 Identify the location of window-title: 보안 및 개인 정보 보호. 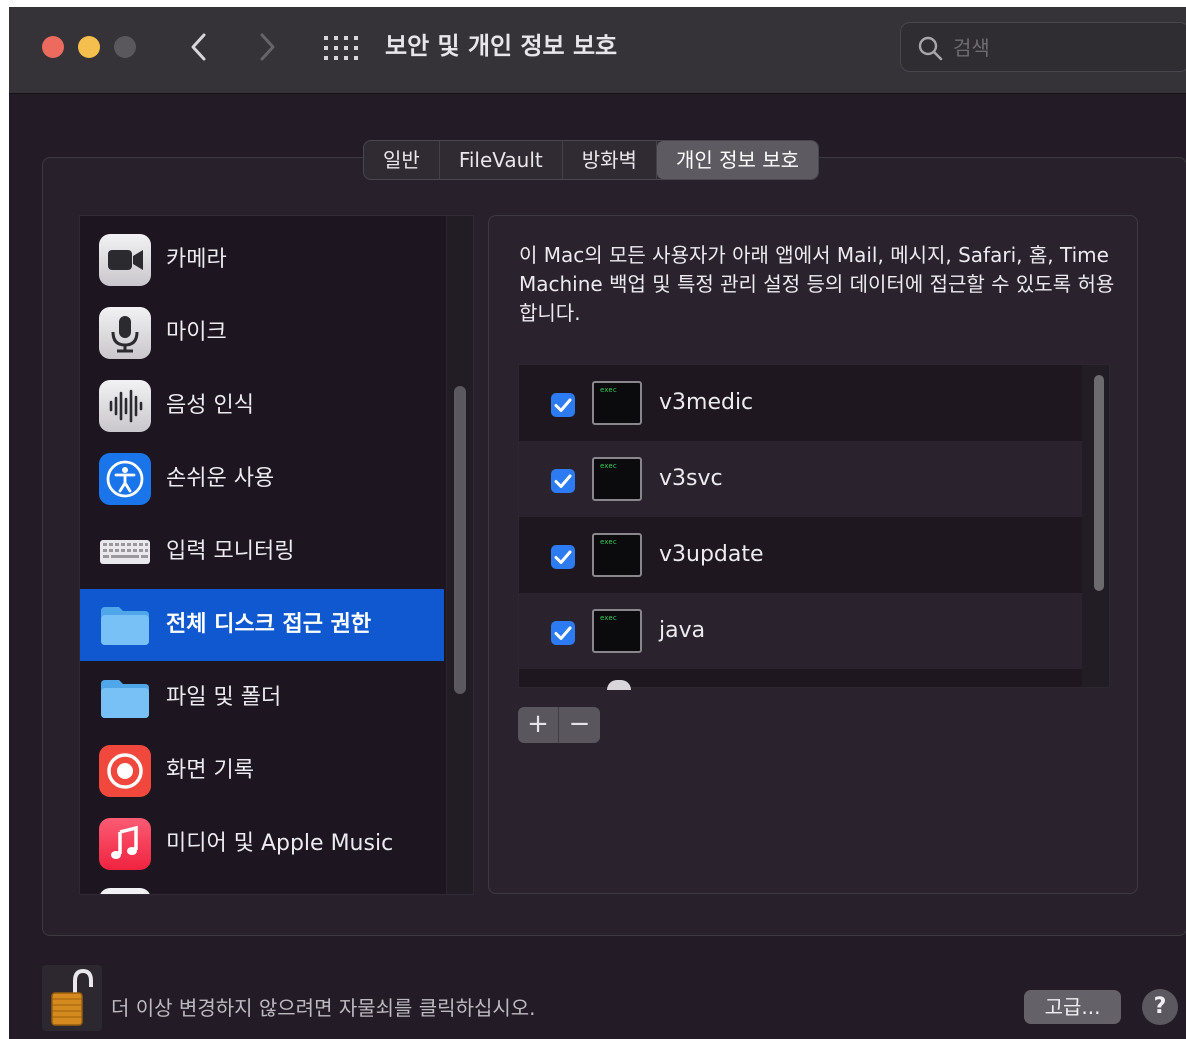
(501, 46).